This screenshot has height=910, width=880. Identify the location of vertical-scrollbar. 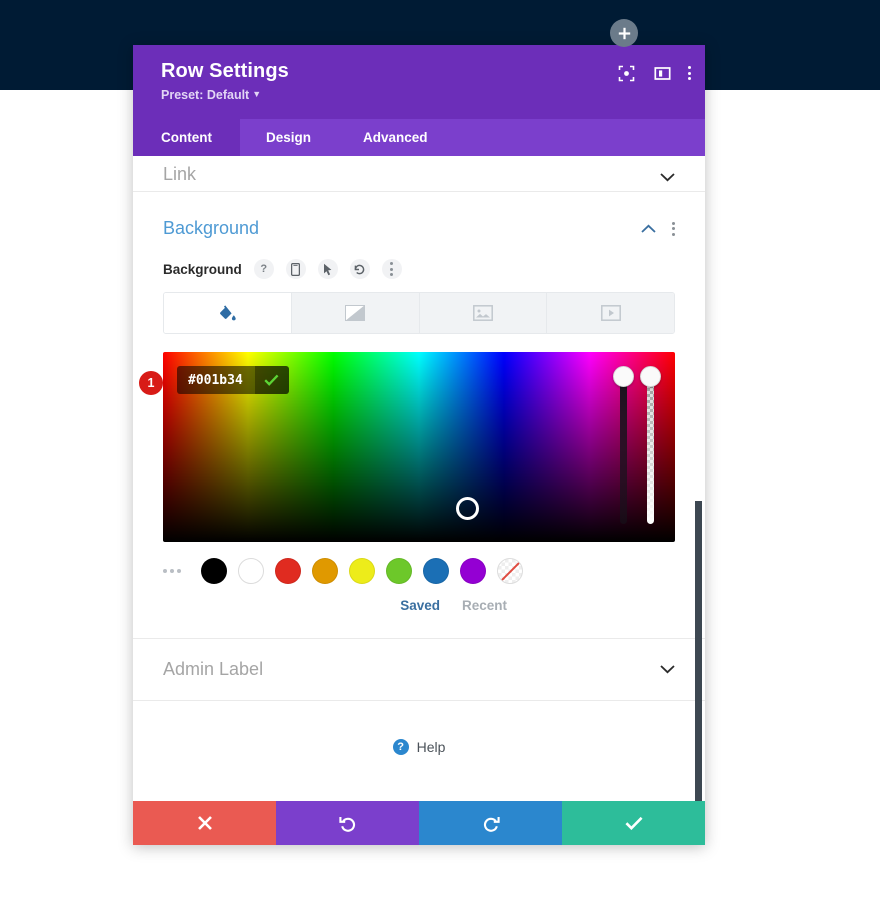
(698, 651).